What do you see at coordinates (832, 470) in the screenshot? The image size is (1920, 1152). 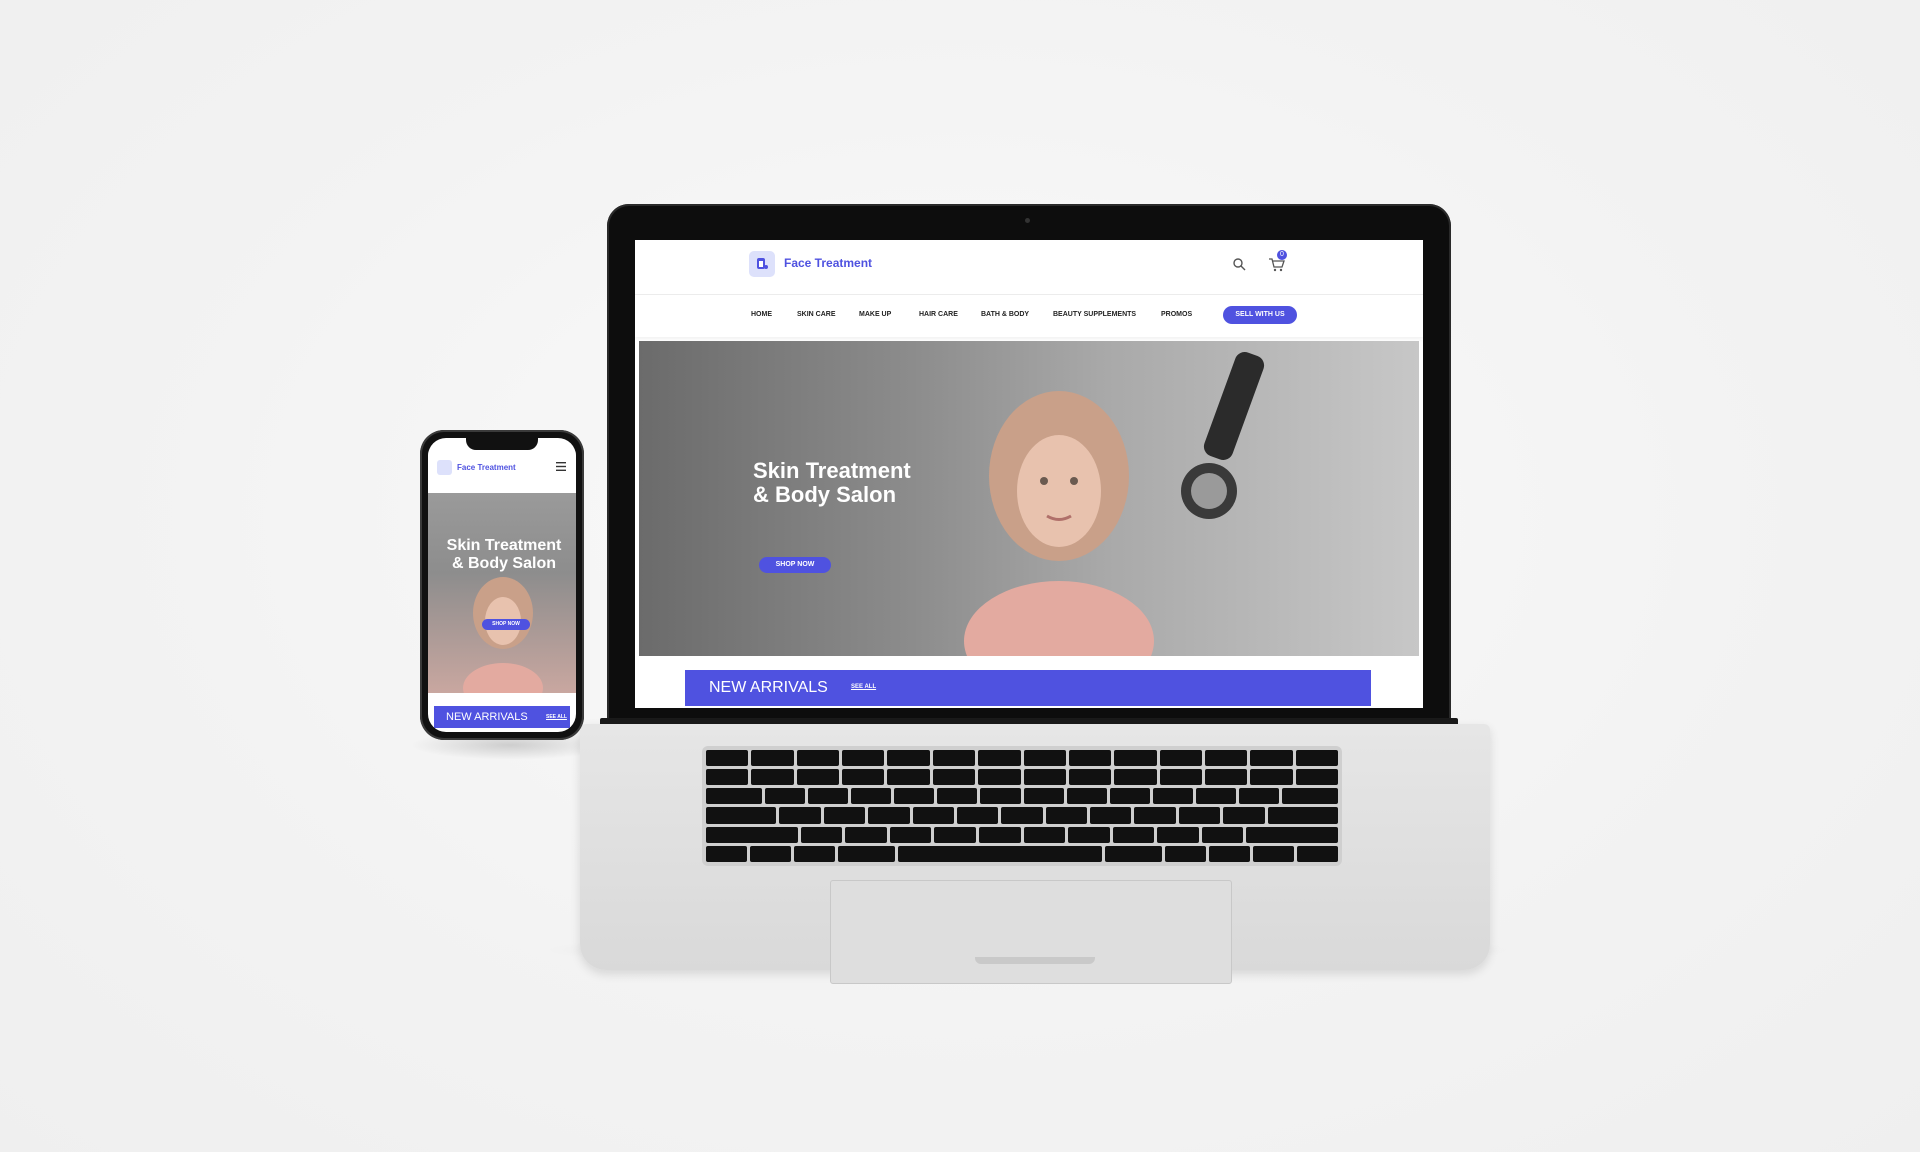 I see `hero-title-line1: Skin Treatment` at bounding box center [832, 470].